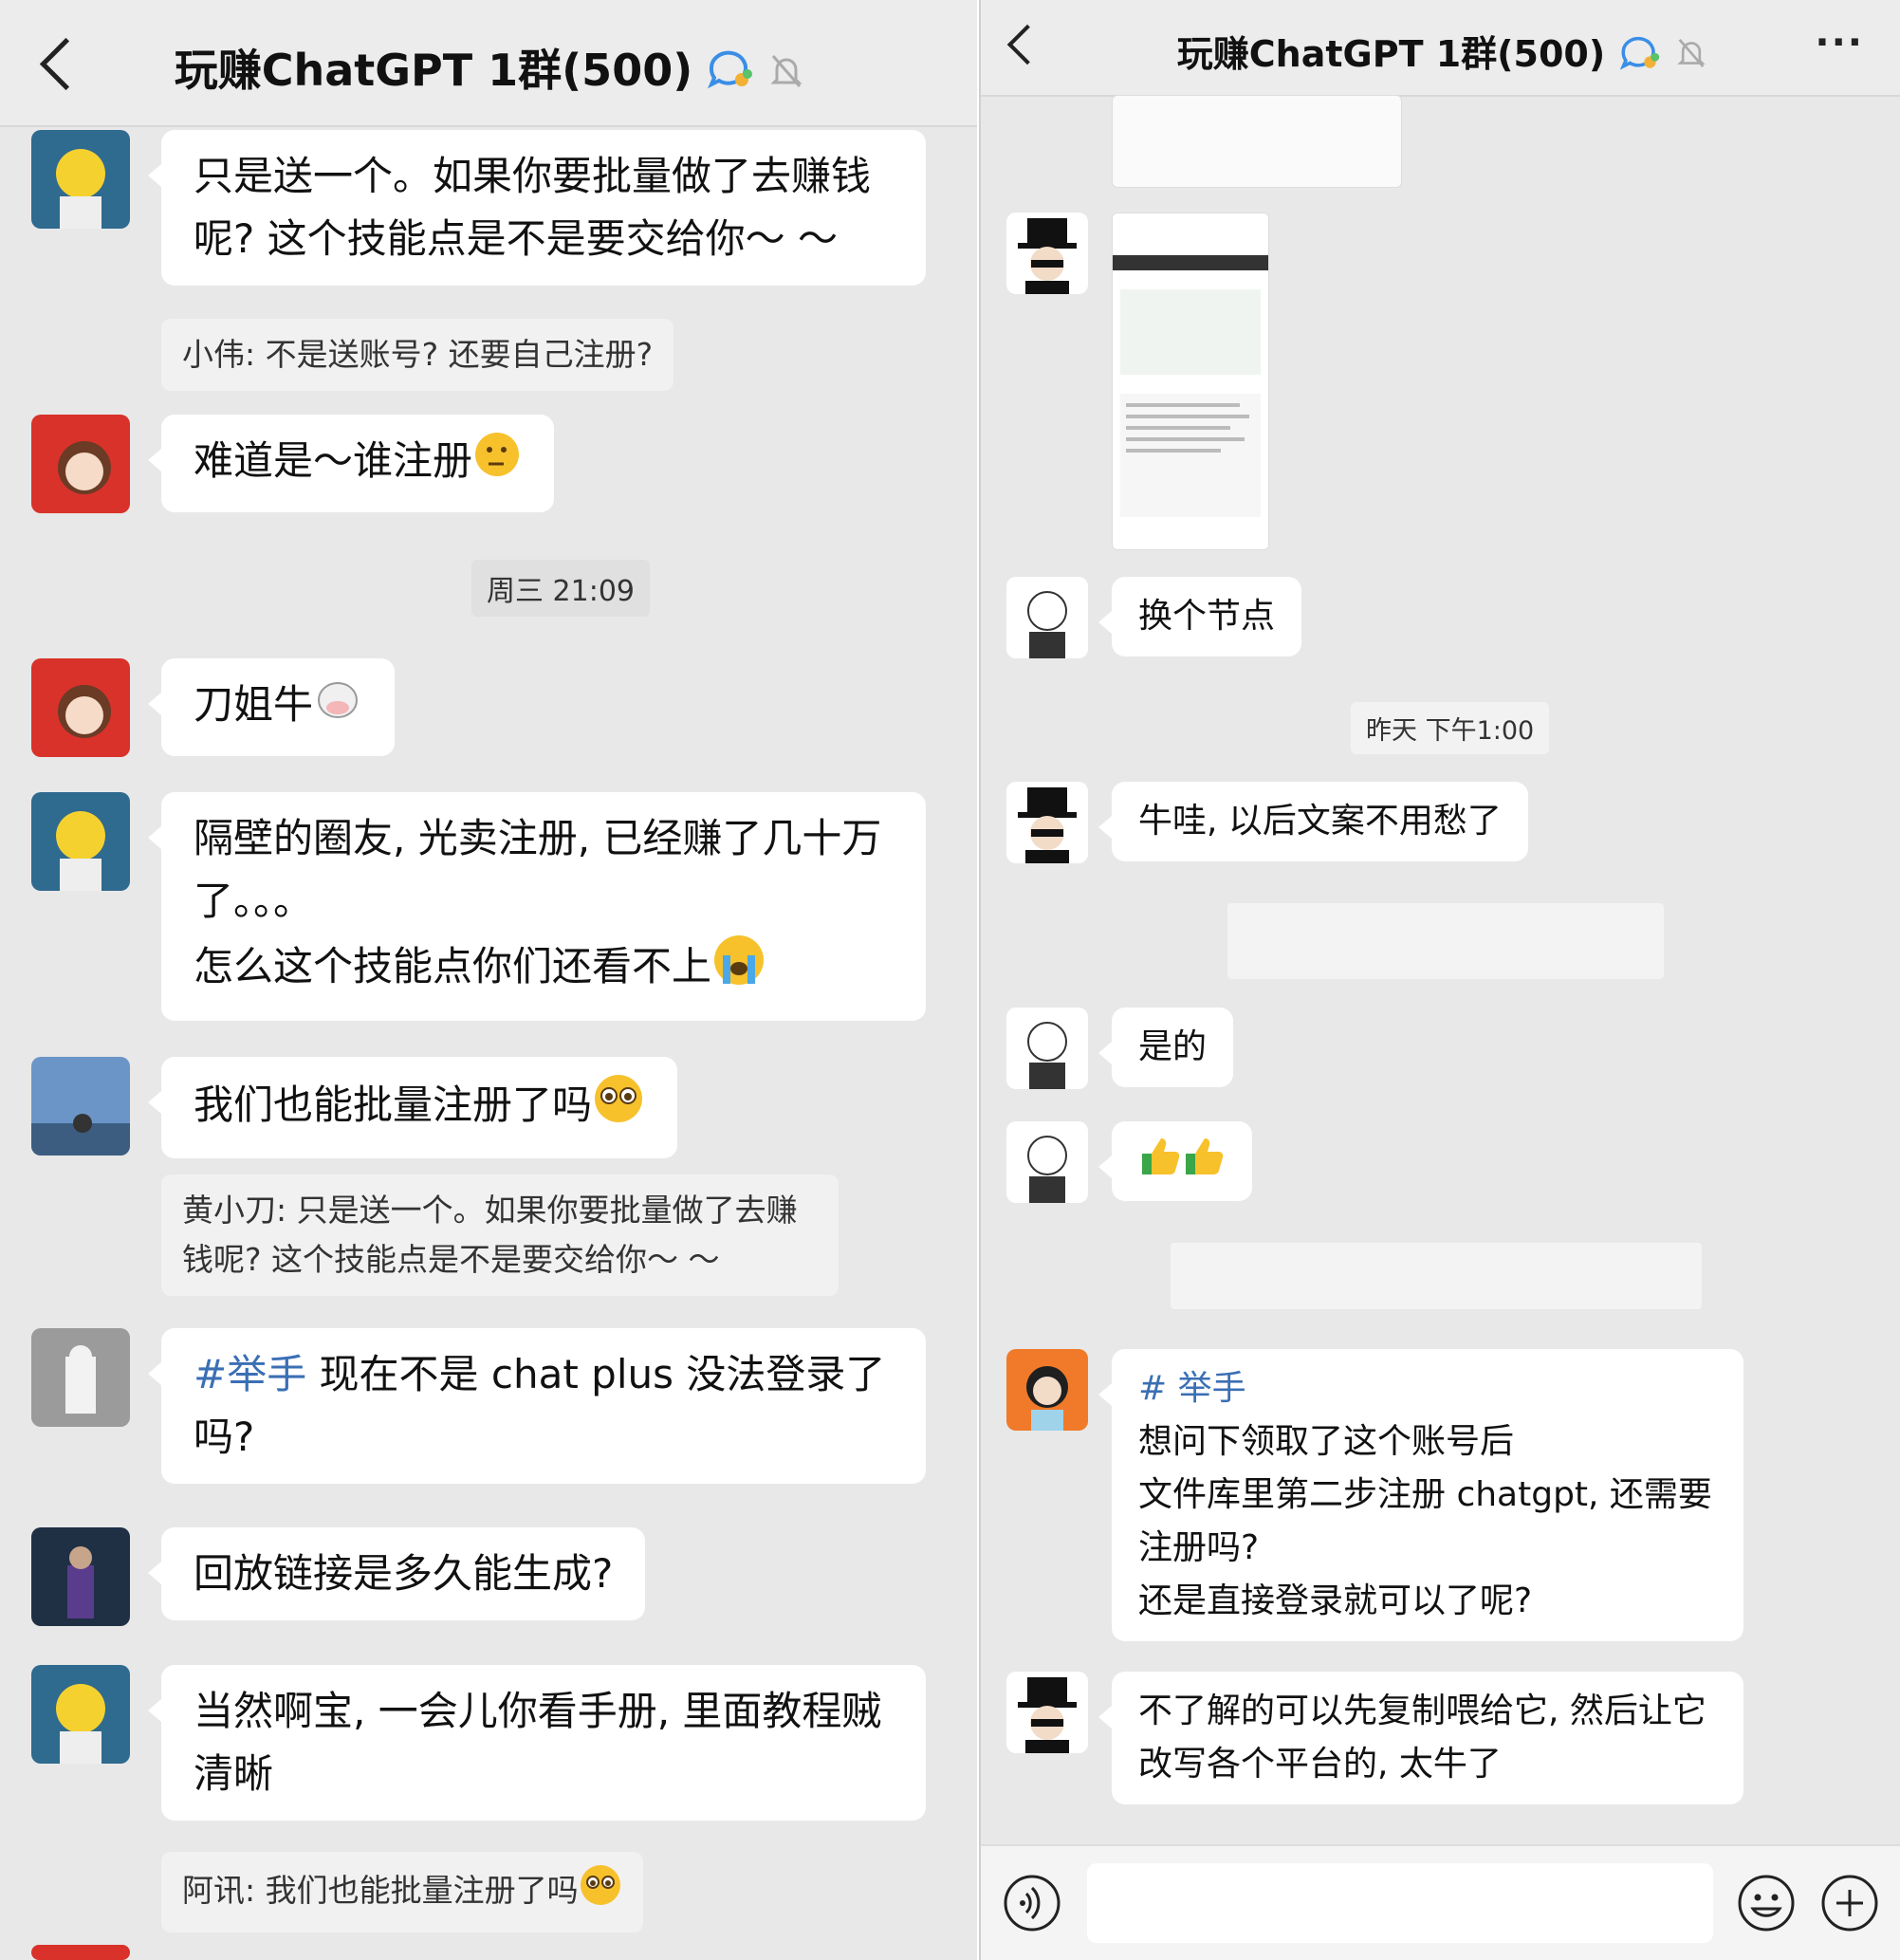 This screenshot has height=1960, width=1900. What do you see at coordinates (1257, 141) in the screenshot?
I see `image-message` at bounding box center [1257, 141].